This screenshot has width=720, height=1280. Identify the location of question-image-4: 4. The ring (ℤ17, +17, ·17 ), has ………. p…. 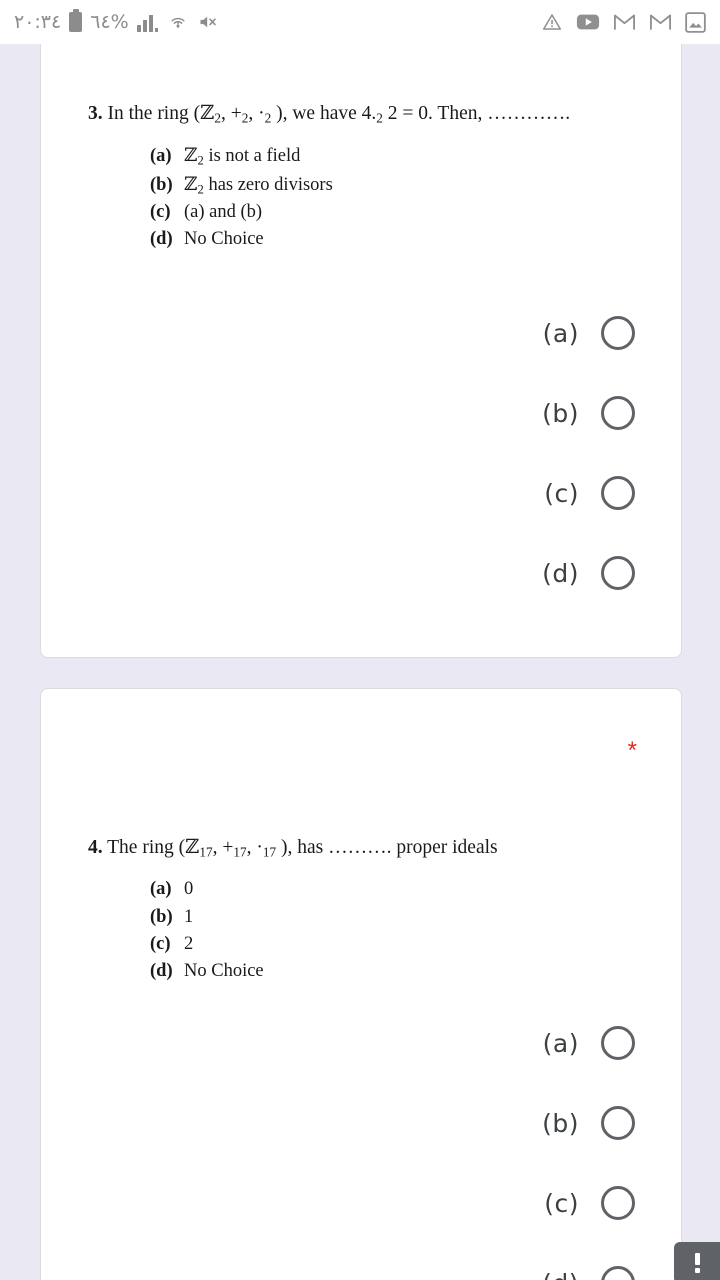
(293, 910).